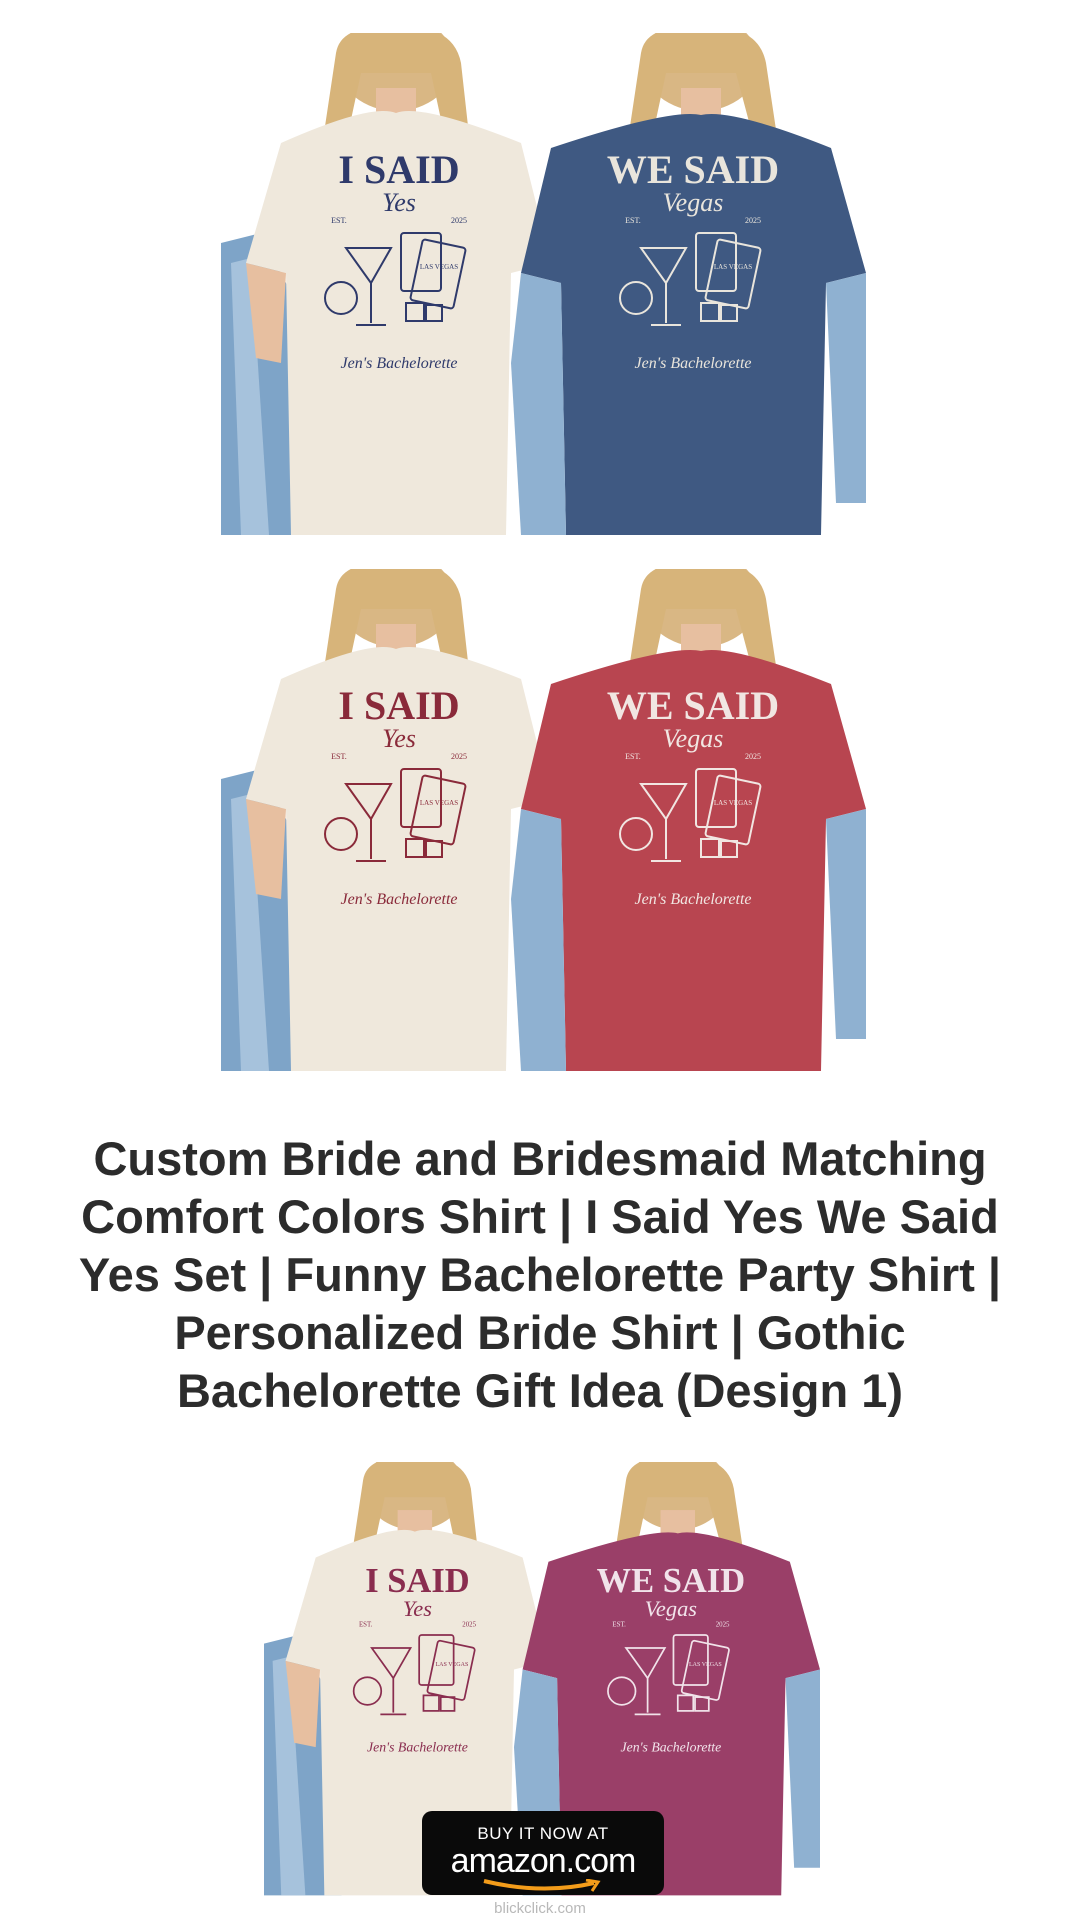 The width and height of the screenshot is (1080, 1920). What do you see at coordinates (543, 1833) in the screenshot?
I see `buy-button-caption: BUY IT NOW AT` at bounding box center [543, 1833].